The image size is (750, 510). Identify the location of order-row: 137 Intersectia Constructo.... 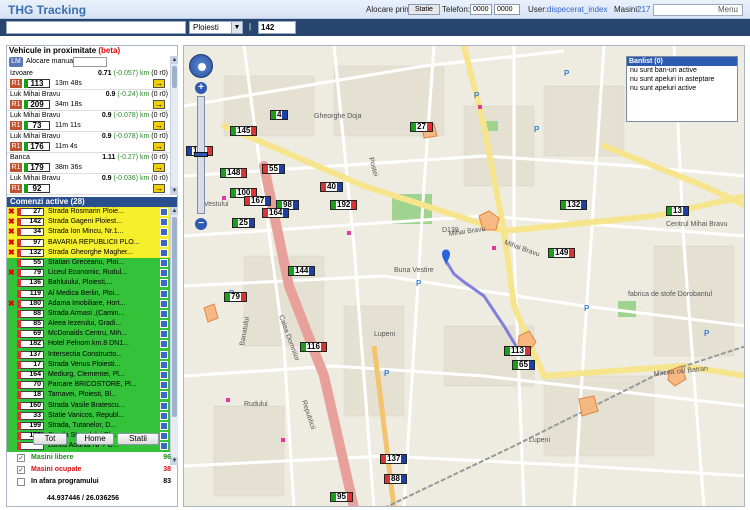
(88, 354).